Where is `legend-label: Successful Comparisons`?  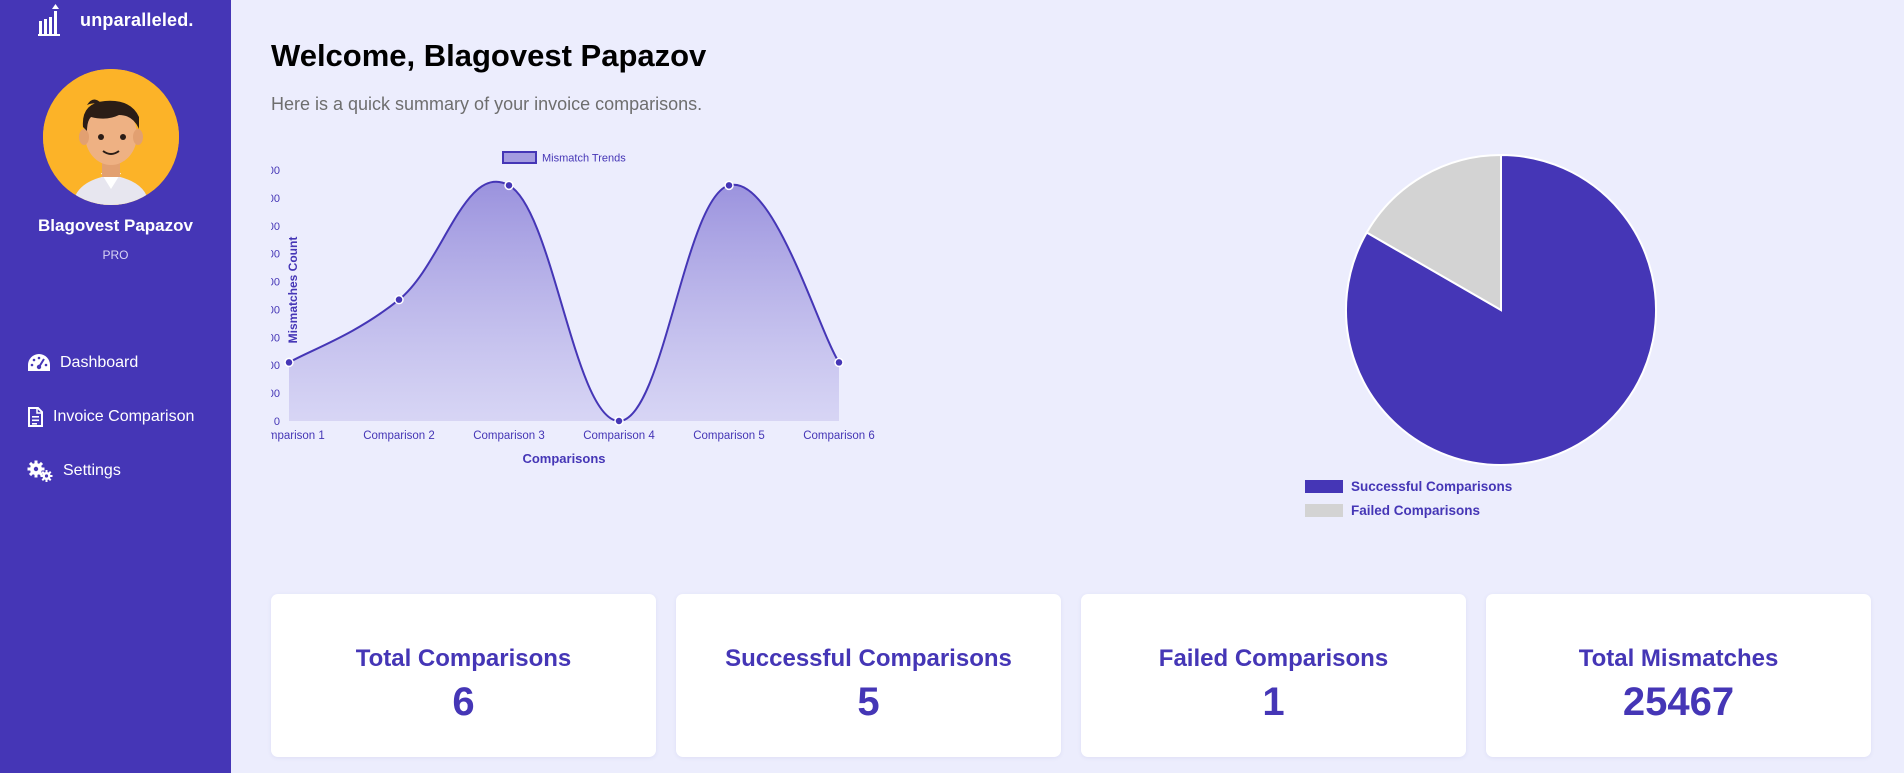
legend-label: Successful Comparisons is located at coordinates (1431, 486).